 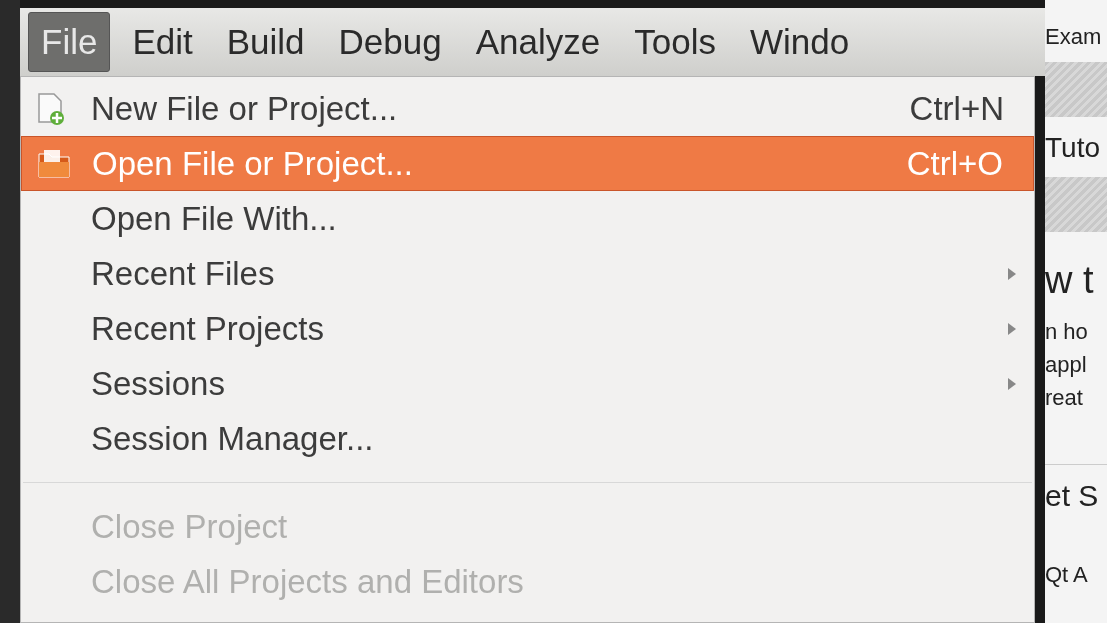 What do you see at coordinates (1064, 398) in the screenshot?
I see `panel-text: reat` at bounding box center [1064, 398].